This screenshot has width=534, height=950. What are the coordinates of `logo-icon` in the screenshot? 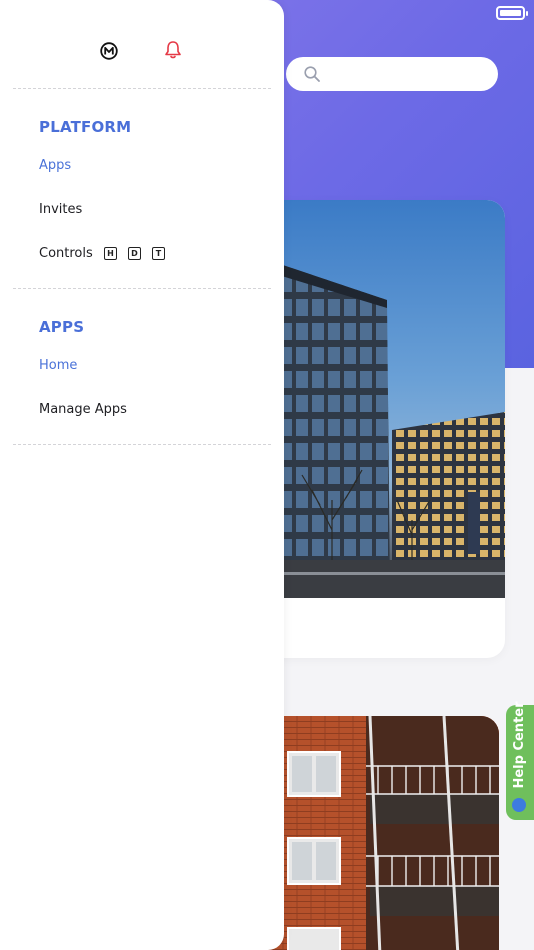 It's located at (109, 51).